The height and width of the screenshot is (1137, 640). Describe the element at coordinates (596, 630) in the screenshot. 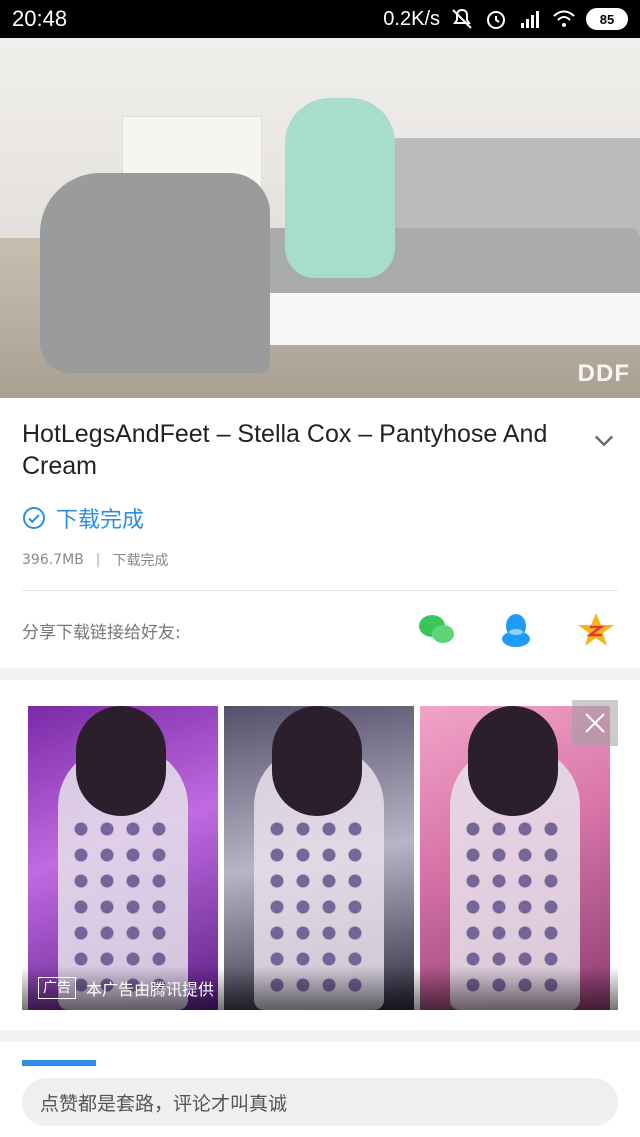

I see `qzone-icon` at that location.